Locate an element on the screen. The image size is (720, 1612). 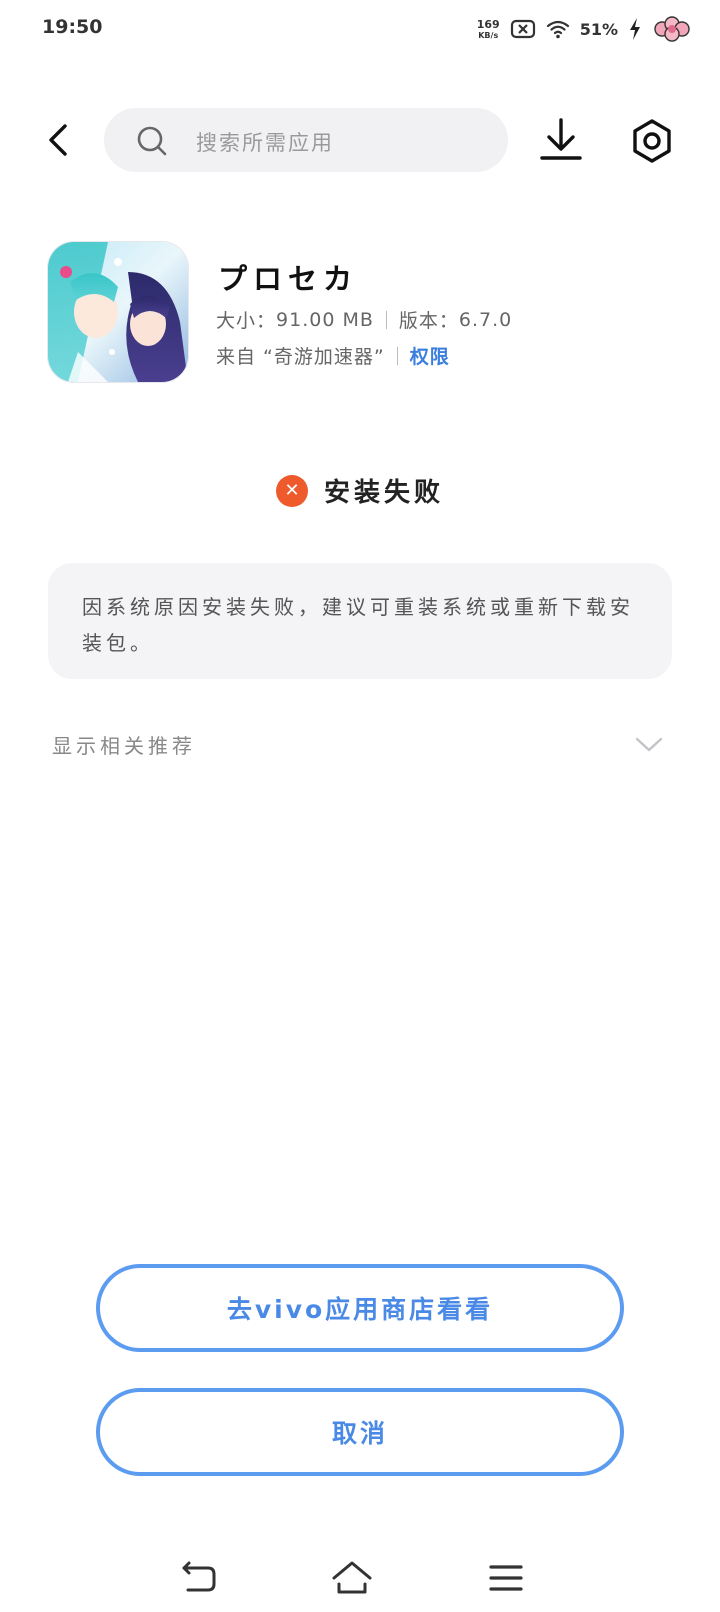
meta-divider is located at coordinates (386, 319).